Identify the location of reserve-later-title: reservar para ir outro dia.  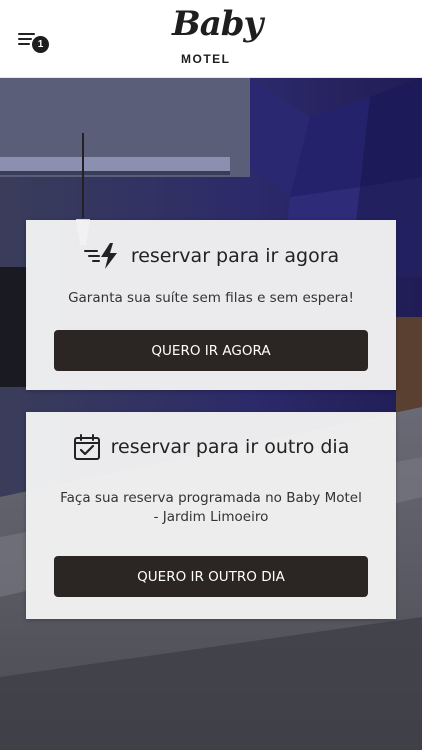
(230, 447).